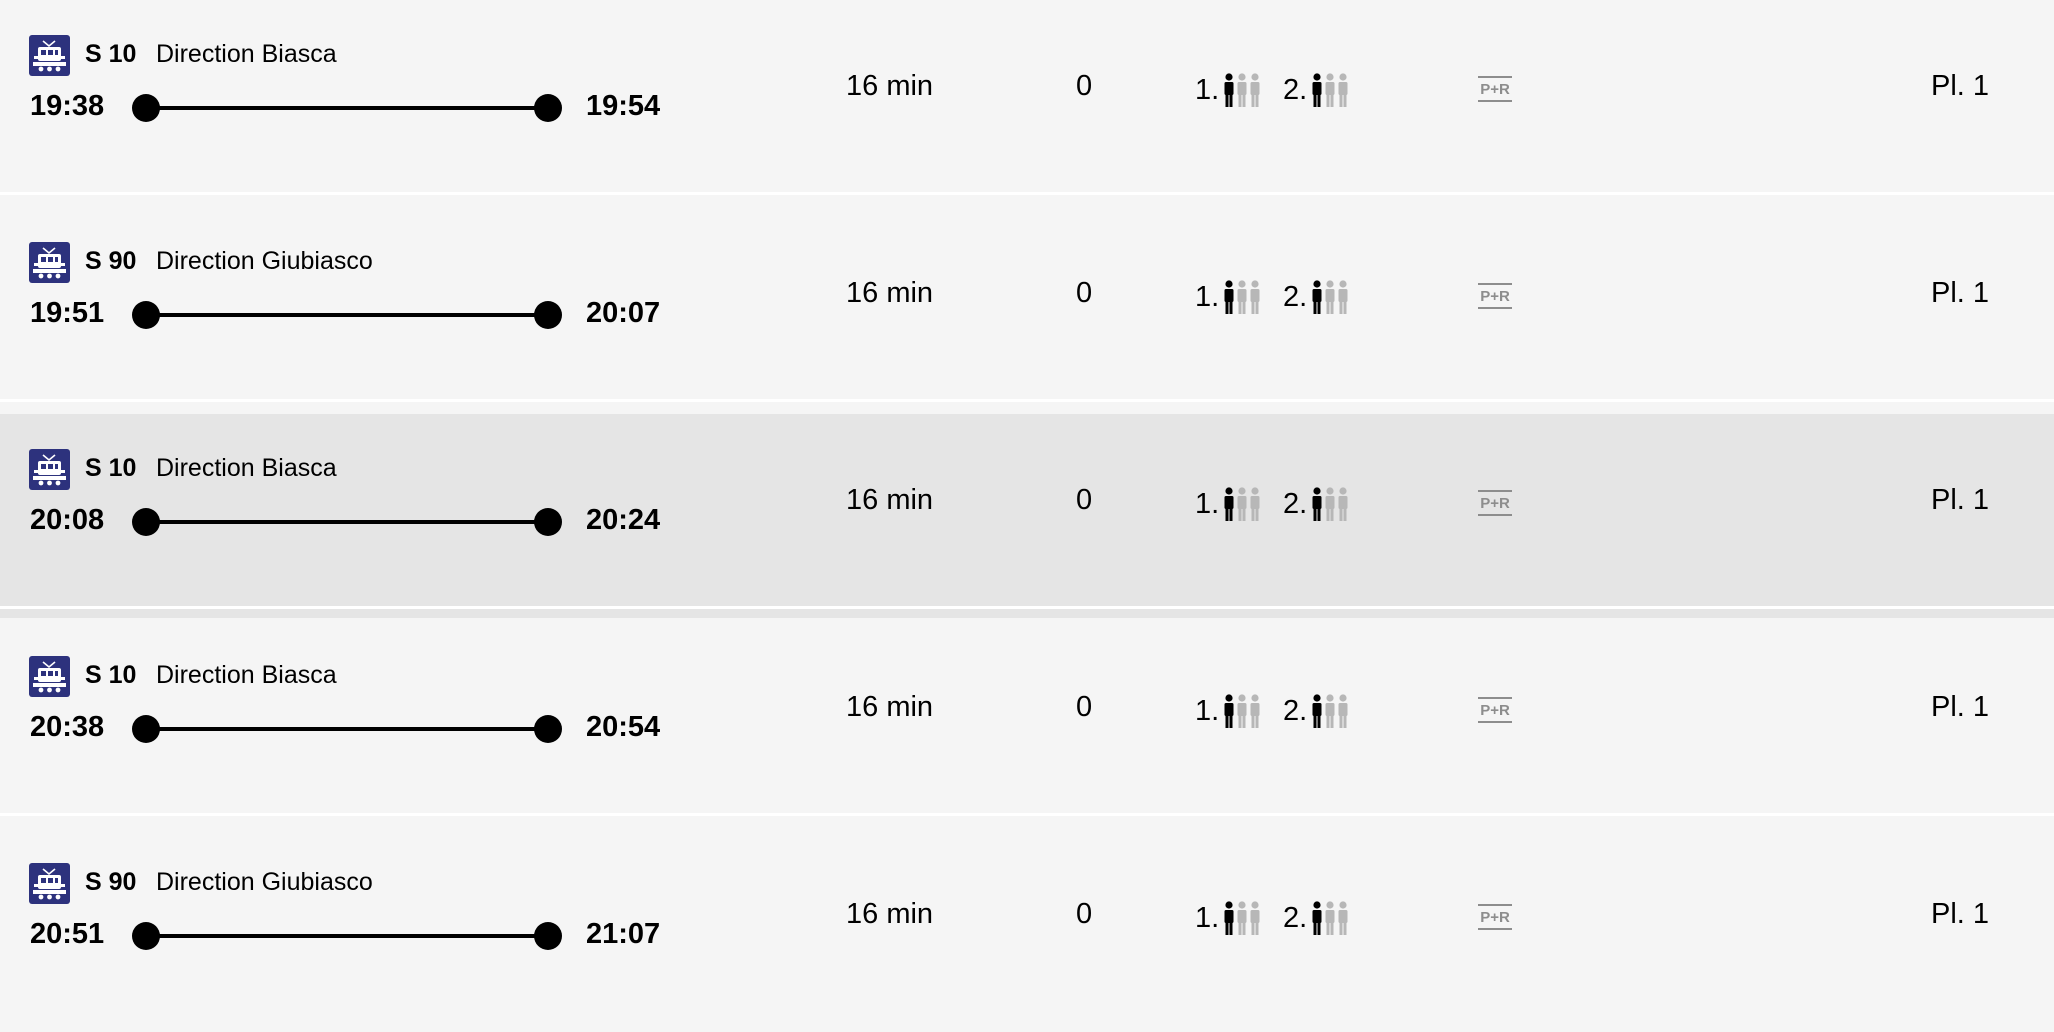  What do you see at coordinates (67, 727) in the screenshot?
I see `departure-time: 20:38` at bounding box center [67, 727].